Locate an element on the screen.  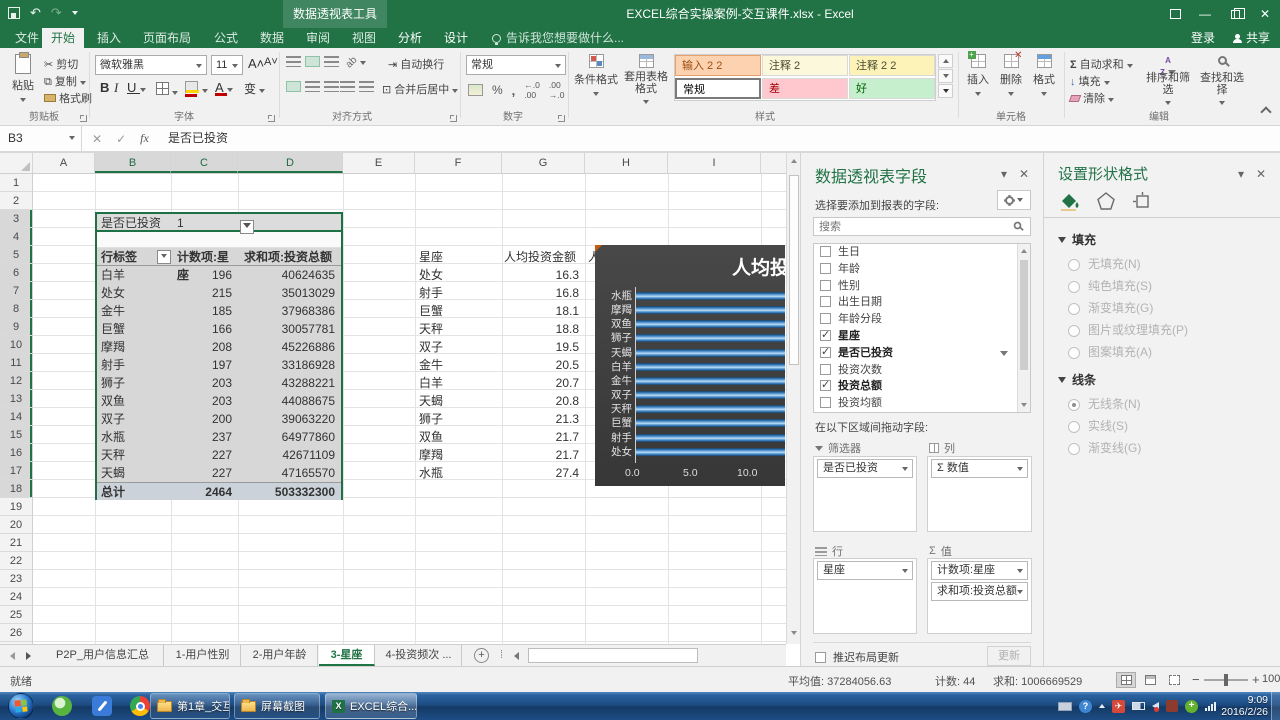
scroll-down-icon is located at coordinates (794, 633).